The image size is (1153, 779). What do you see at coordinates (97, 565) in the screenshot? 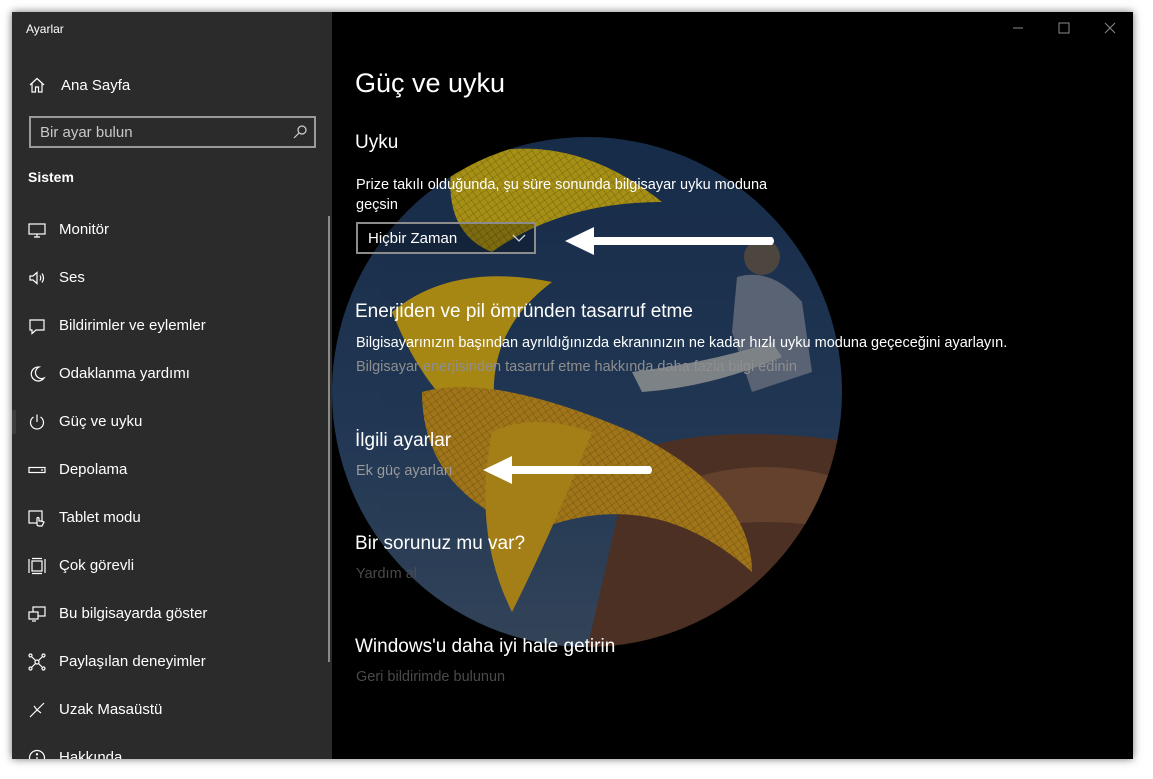
I see `sidebar-item-label: Çok görevli` at bounding box center [97, 565].